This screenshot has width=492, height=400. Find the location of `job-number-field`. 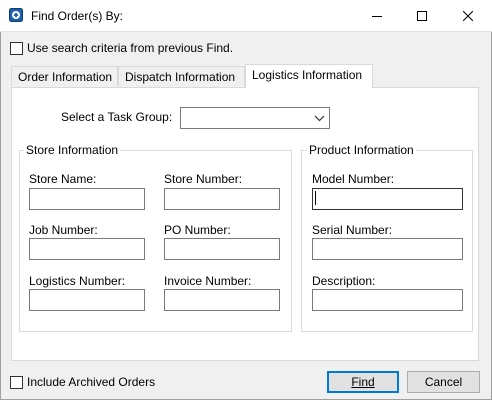

job-number-field is located at coordinates (87, 249).